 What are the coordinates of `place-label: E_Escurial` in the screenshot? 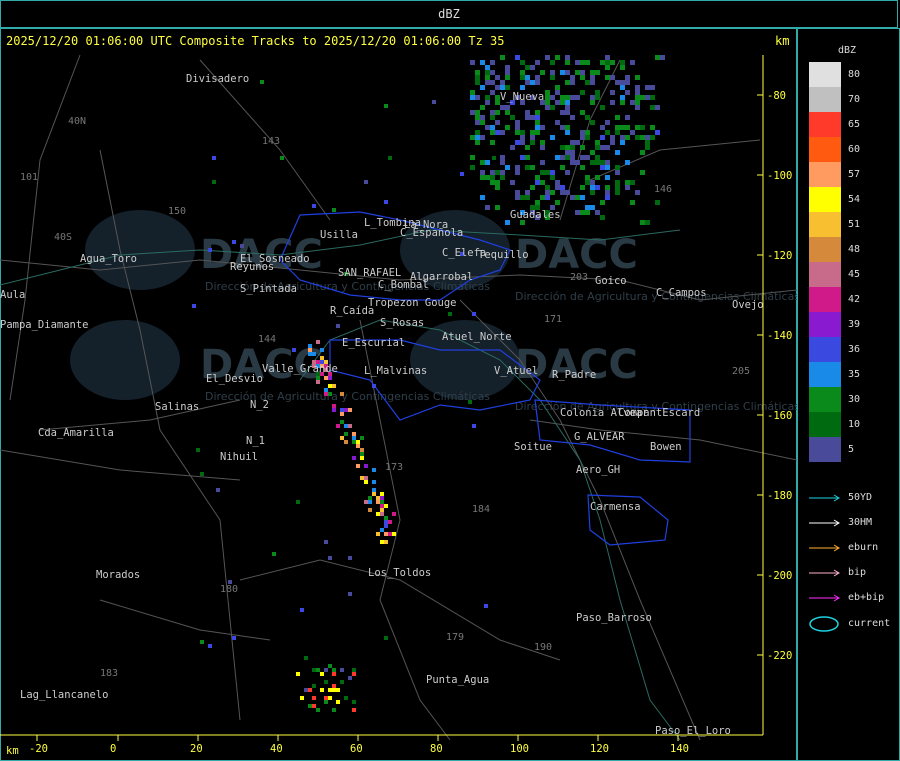 It's located at (373, 343).